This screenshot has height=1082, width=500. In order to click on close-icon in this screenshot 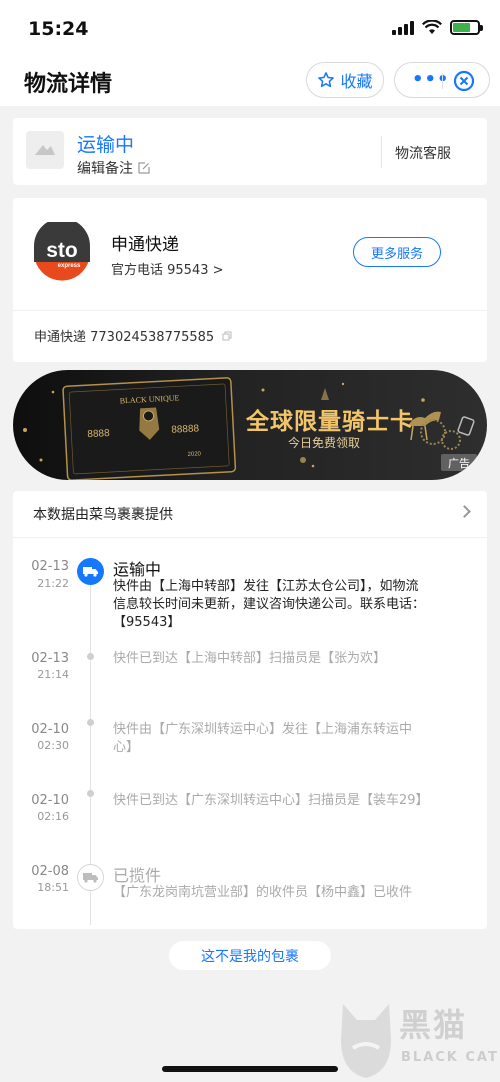, I will do `click(464, 81)`.